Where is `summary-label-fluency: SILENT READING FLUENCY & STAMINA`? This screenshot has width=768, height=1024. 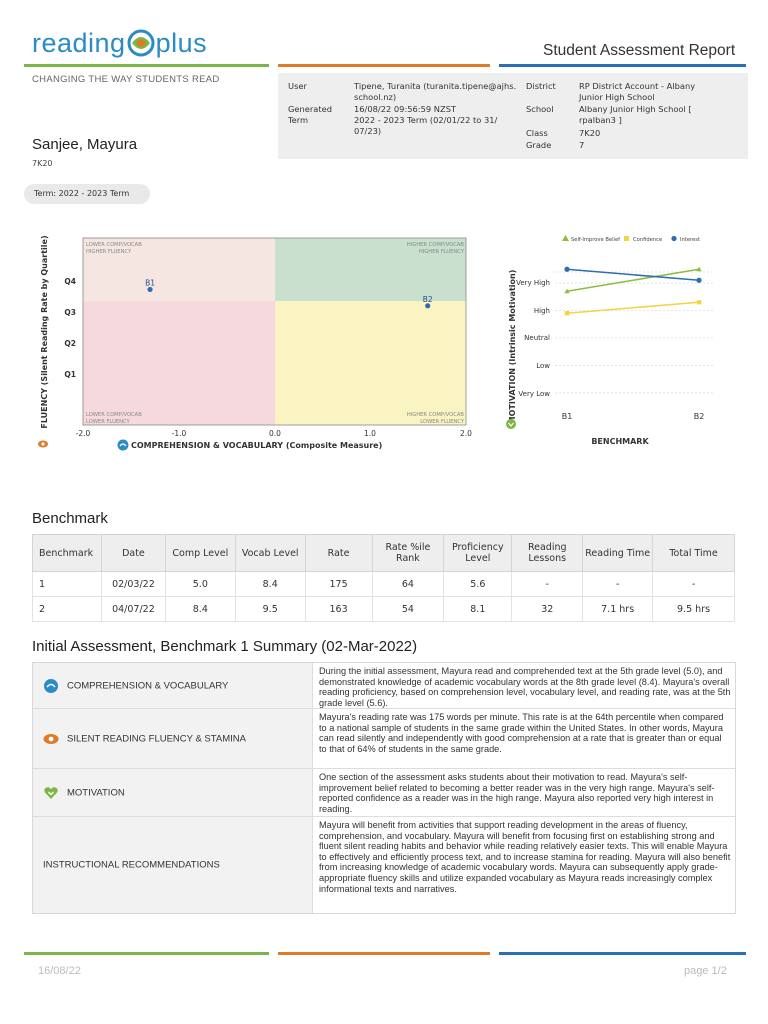 summary-label-fluency: SILENT READING FLUENCY & STAMINA is located at coordinates (156, 738).